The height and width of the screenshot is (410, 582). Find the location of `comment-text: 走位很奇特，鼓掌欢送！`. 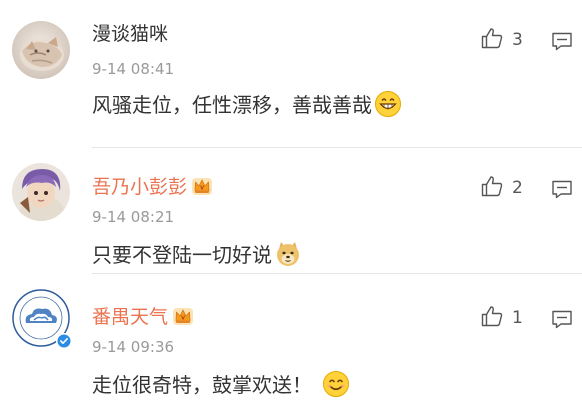

comment-text: 走位很奇特，鼓掌欢送！ is located at coordinates (221, 387).